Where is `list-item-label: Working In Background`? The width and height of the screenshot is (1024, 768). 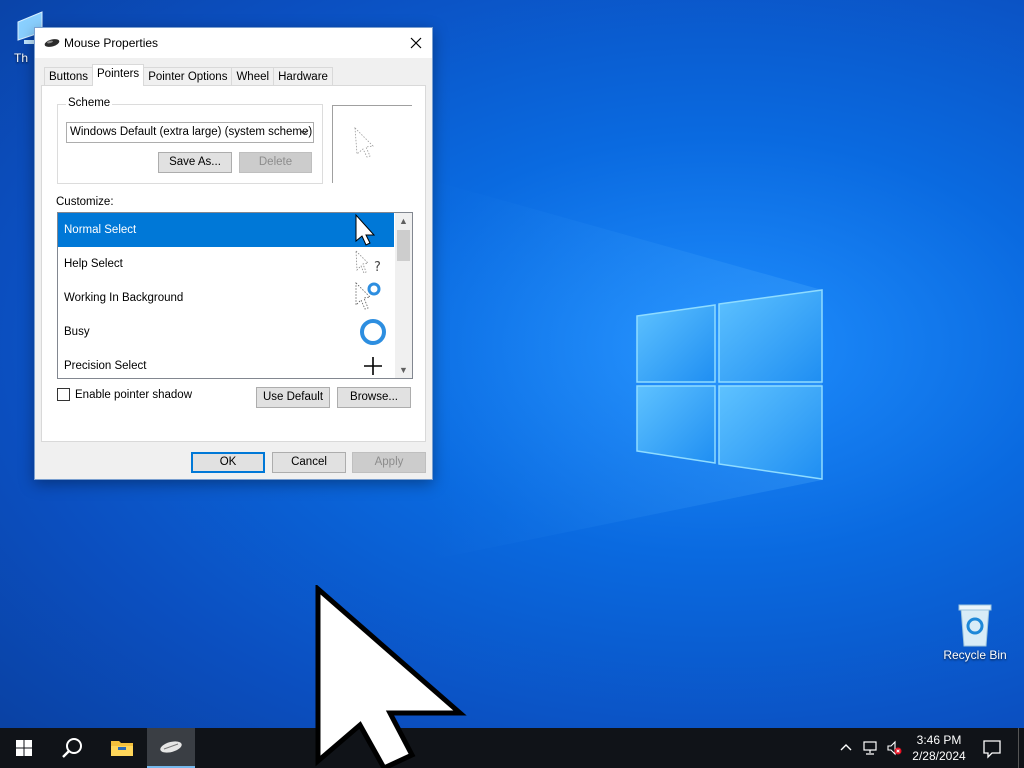
list-item-label: Working In Background is located at coordinates (124, 298).